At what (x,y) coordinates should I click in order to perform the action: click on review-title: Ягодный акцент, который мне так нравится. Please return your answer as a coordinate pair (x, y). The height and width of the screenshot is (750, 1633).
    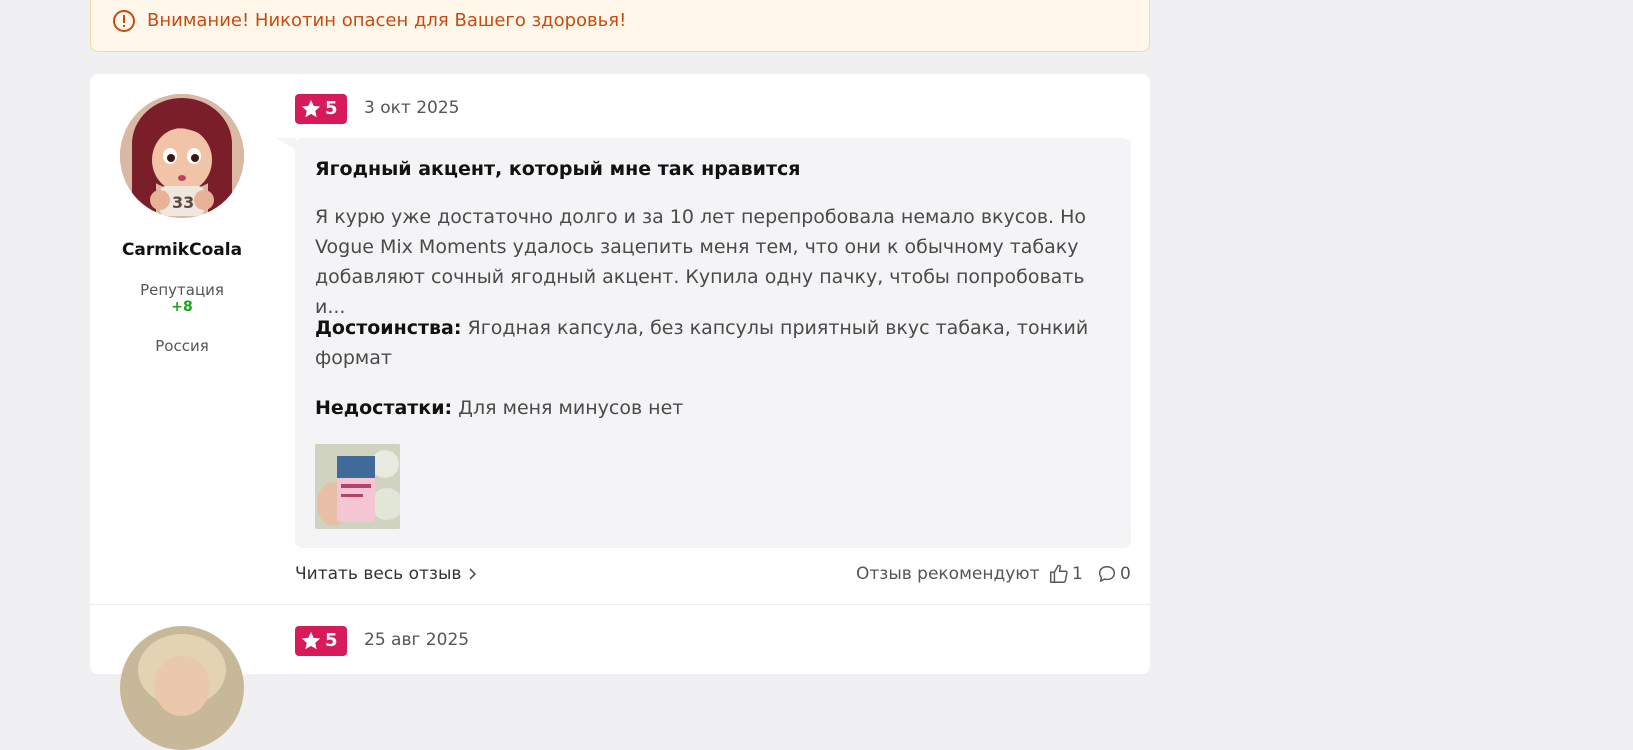
    Looking at the image, I should click on (557, 169).